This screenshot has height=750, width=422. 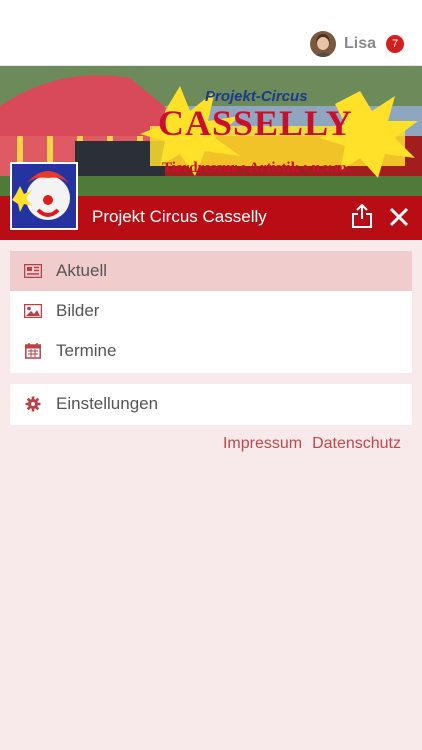 What do you see at coordinates (360, 44) in the screenshot?
I see `username: Lisa` at bounding box center [360, 44].